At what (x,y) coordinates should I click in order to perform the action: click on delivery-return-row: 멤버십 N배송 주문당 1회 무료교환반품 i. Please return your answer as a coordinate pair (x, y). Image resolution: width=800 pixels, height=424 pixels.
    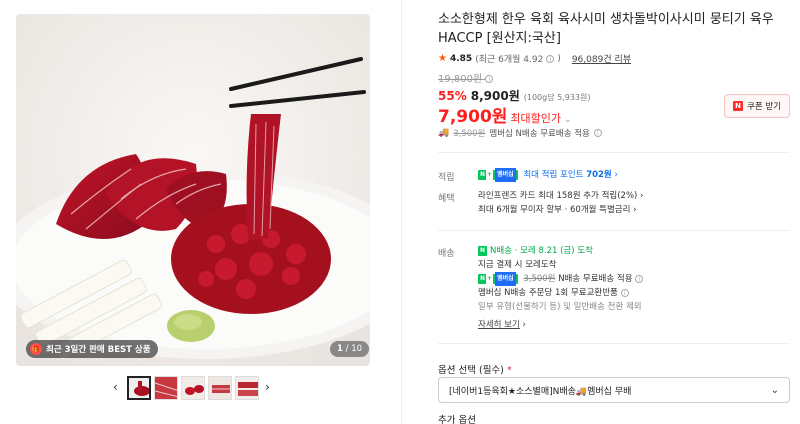
    Looking at the image, I should click on (560, 293).